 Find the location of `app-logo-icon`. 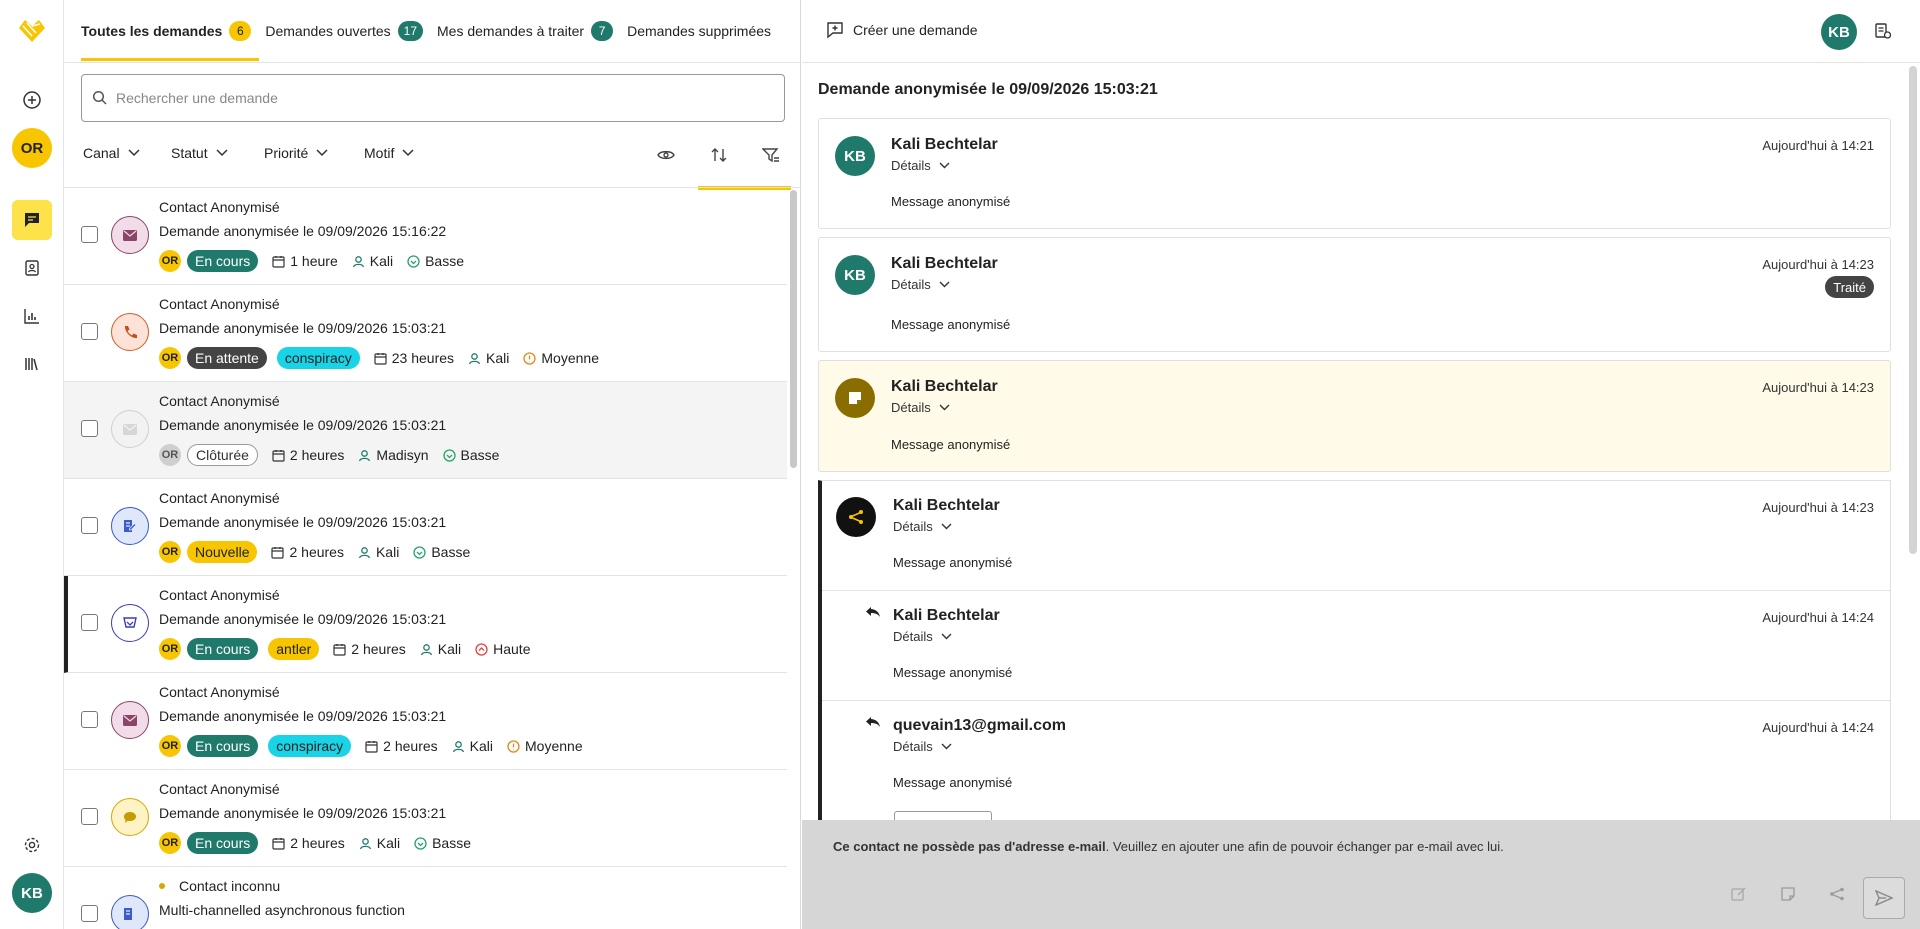

app-logo-icon is located at coordinates (32, 30).